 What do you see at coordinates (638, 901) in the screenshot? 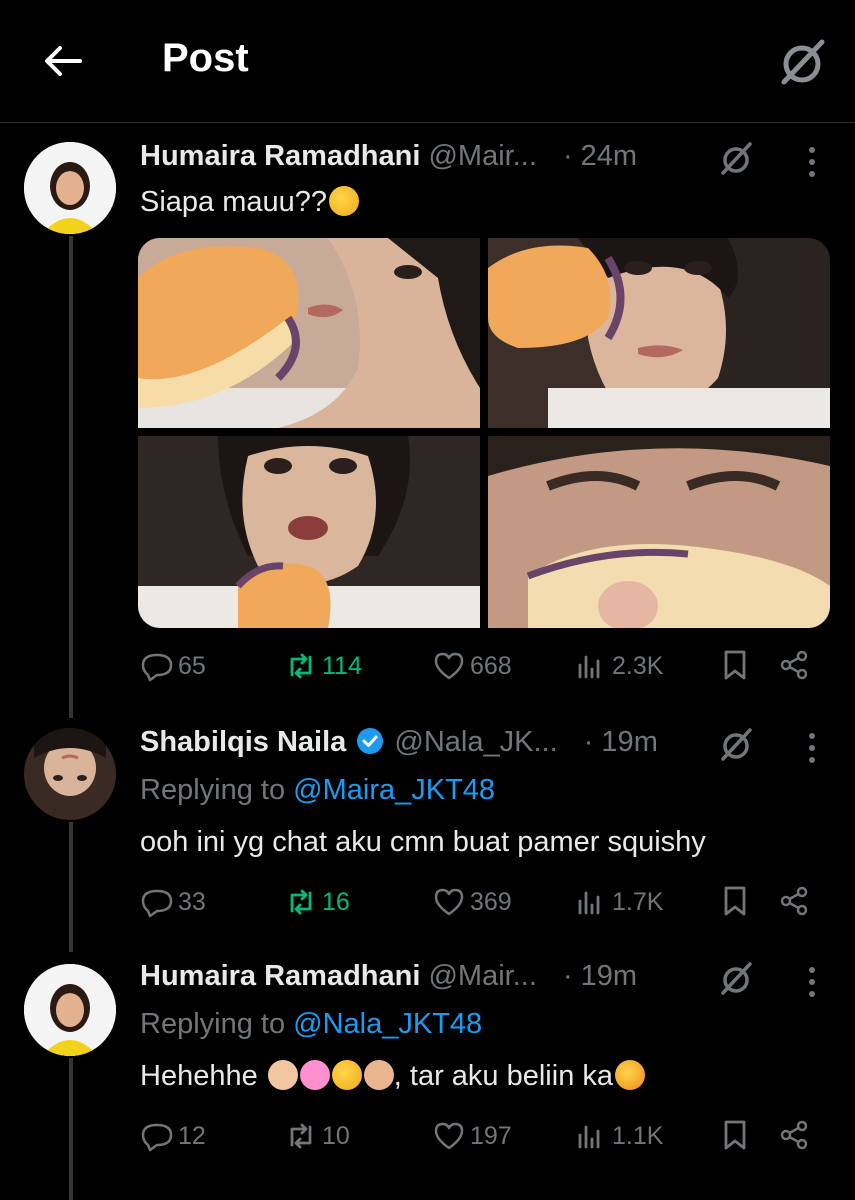
I see `view-count: 1.7K` at bounding box center [638, 901].